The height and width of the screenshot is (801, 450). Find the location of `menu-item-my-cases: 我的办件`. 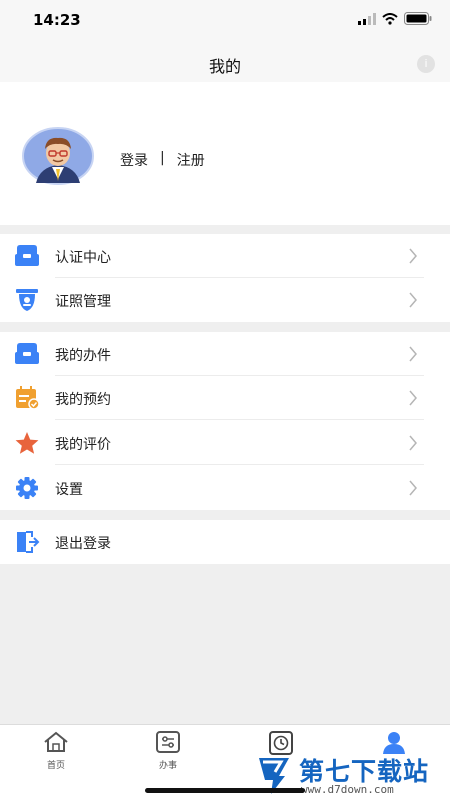

menu-item-my-cases: 我的办件 is located at coordinates (225, 354).